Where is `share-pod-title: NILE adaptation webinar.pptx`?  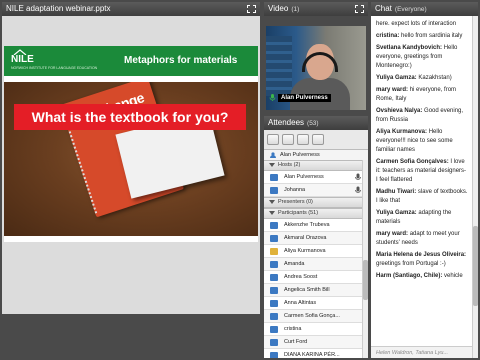 share-pod-title: NILE adaptation webinar.pptx is located at coordinates (58, 8).